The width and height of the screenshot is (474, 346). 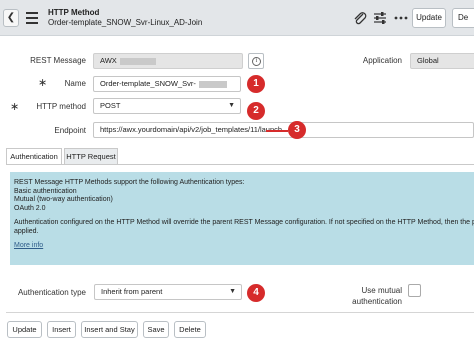 I want to click on rest-message-info-button: i, so click(x=256, y=61).